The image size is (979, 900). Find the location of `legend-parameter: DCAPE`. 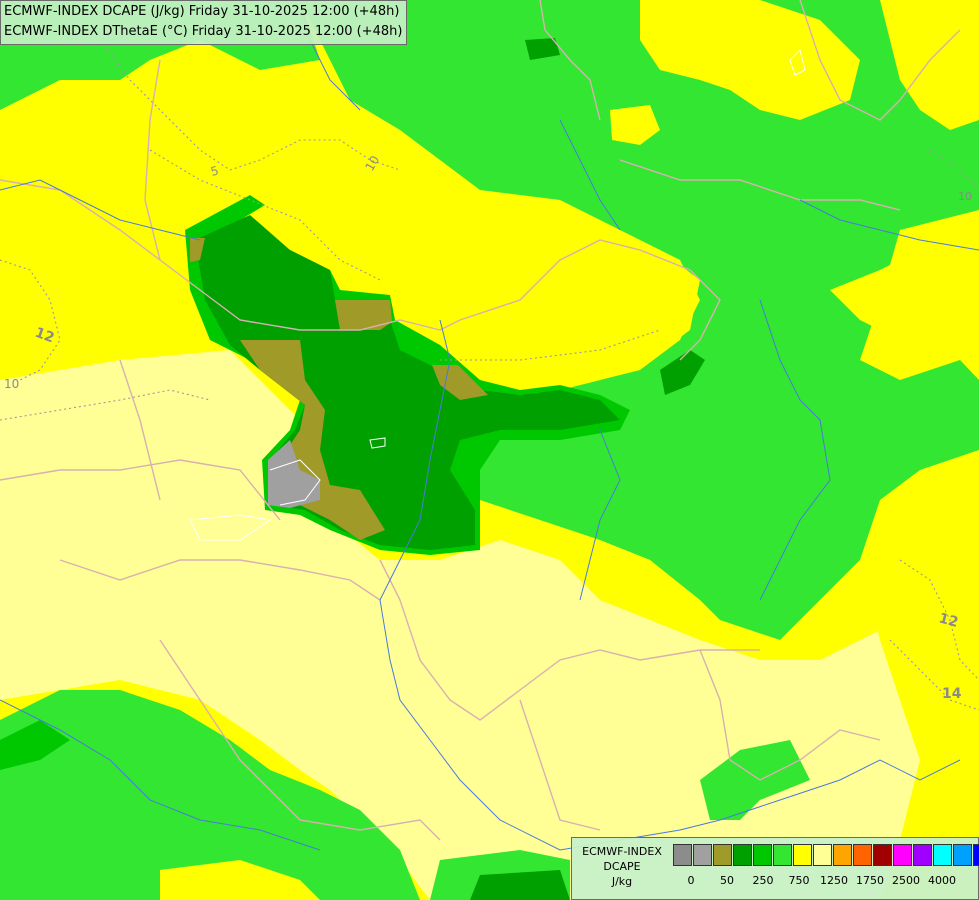

legend-parameter: DCAPE is located at coordinates (622, 866).